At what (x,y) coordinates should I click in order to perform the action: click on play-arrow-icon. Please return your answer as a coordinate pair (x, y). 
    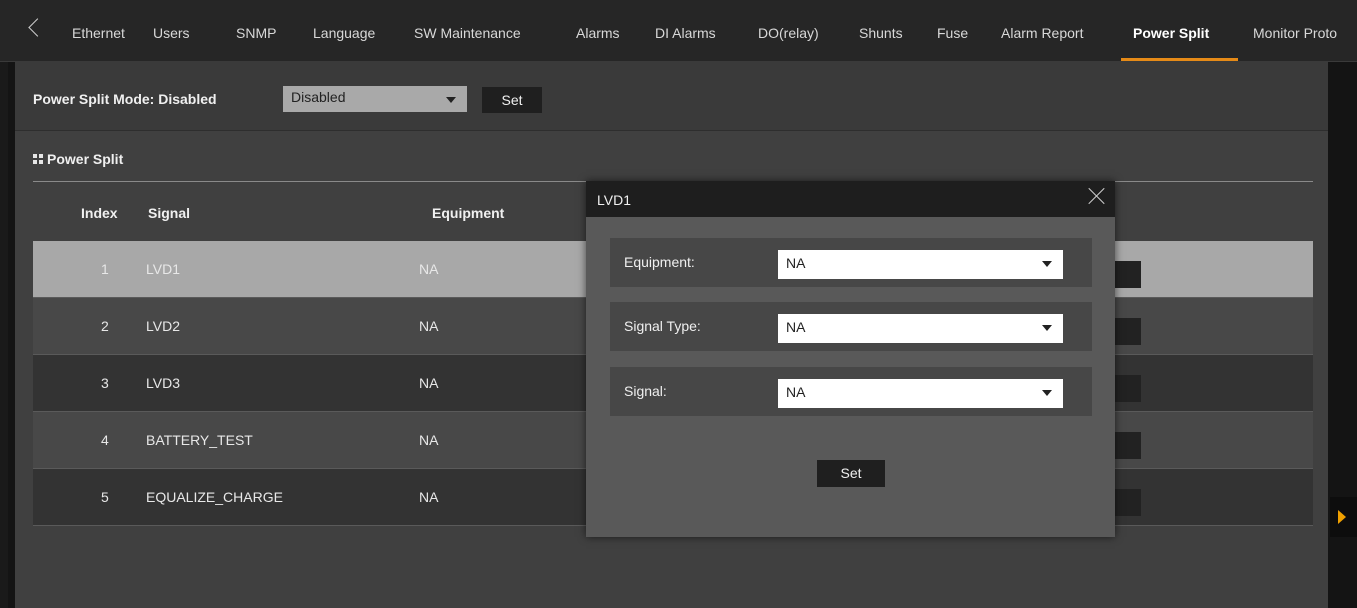
    Looking at the image, I should click on (1342, 517).